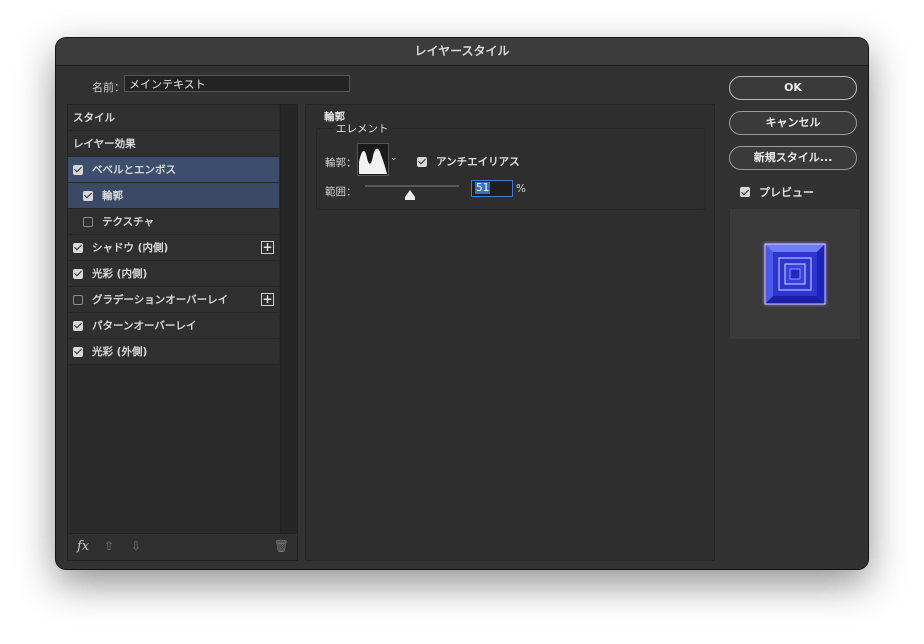 This screenshot has height=644, width=924. What do you see at coordinates (745, 192) in the screenshot?
I see `preview-check-icon` at bounding box center [745, 192].